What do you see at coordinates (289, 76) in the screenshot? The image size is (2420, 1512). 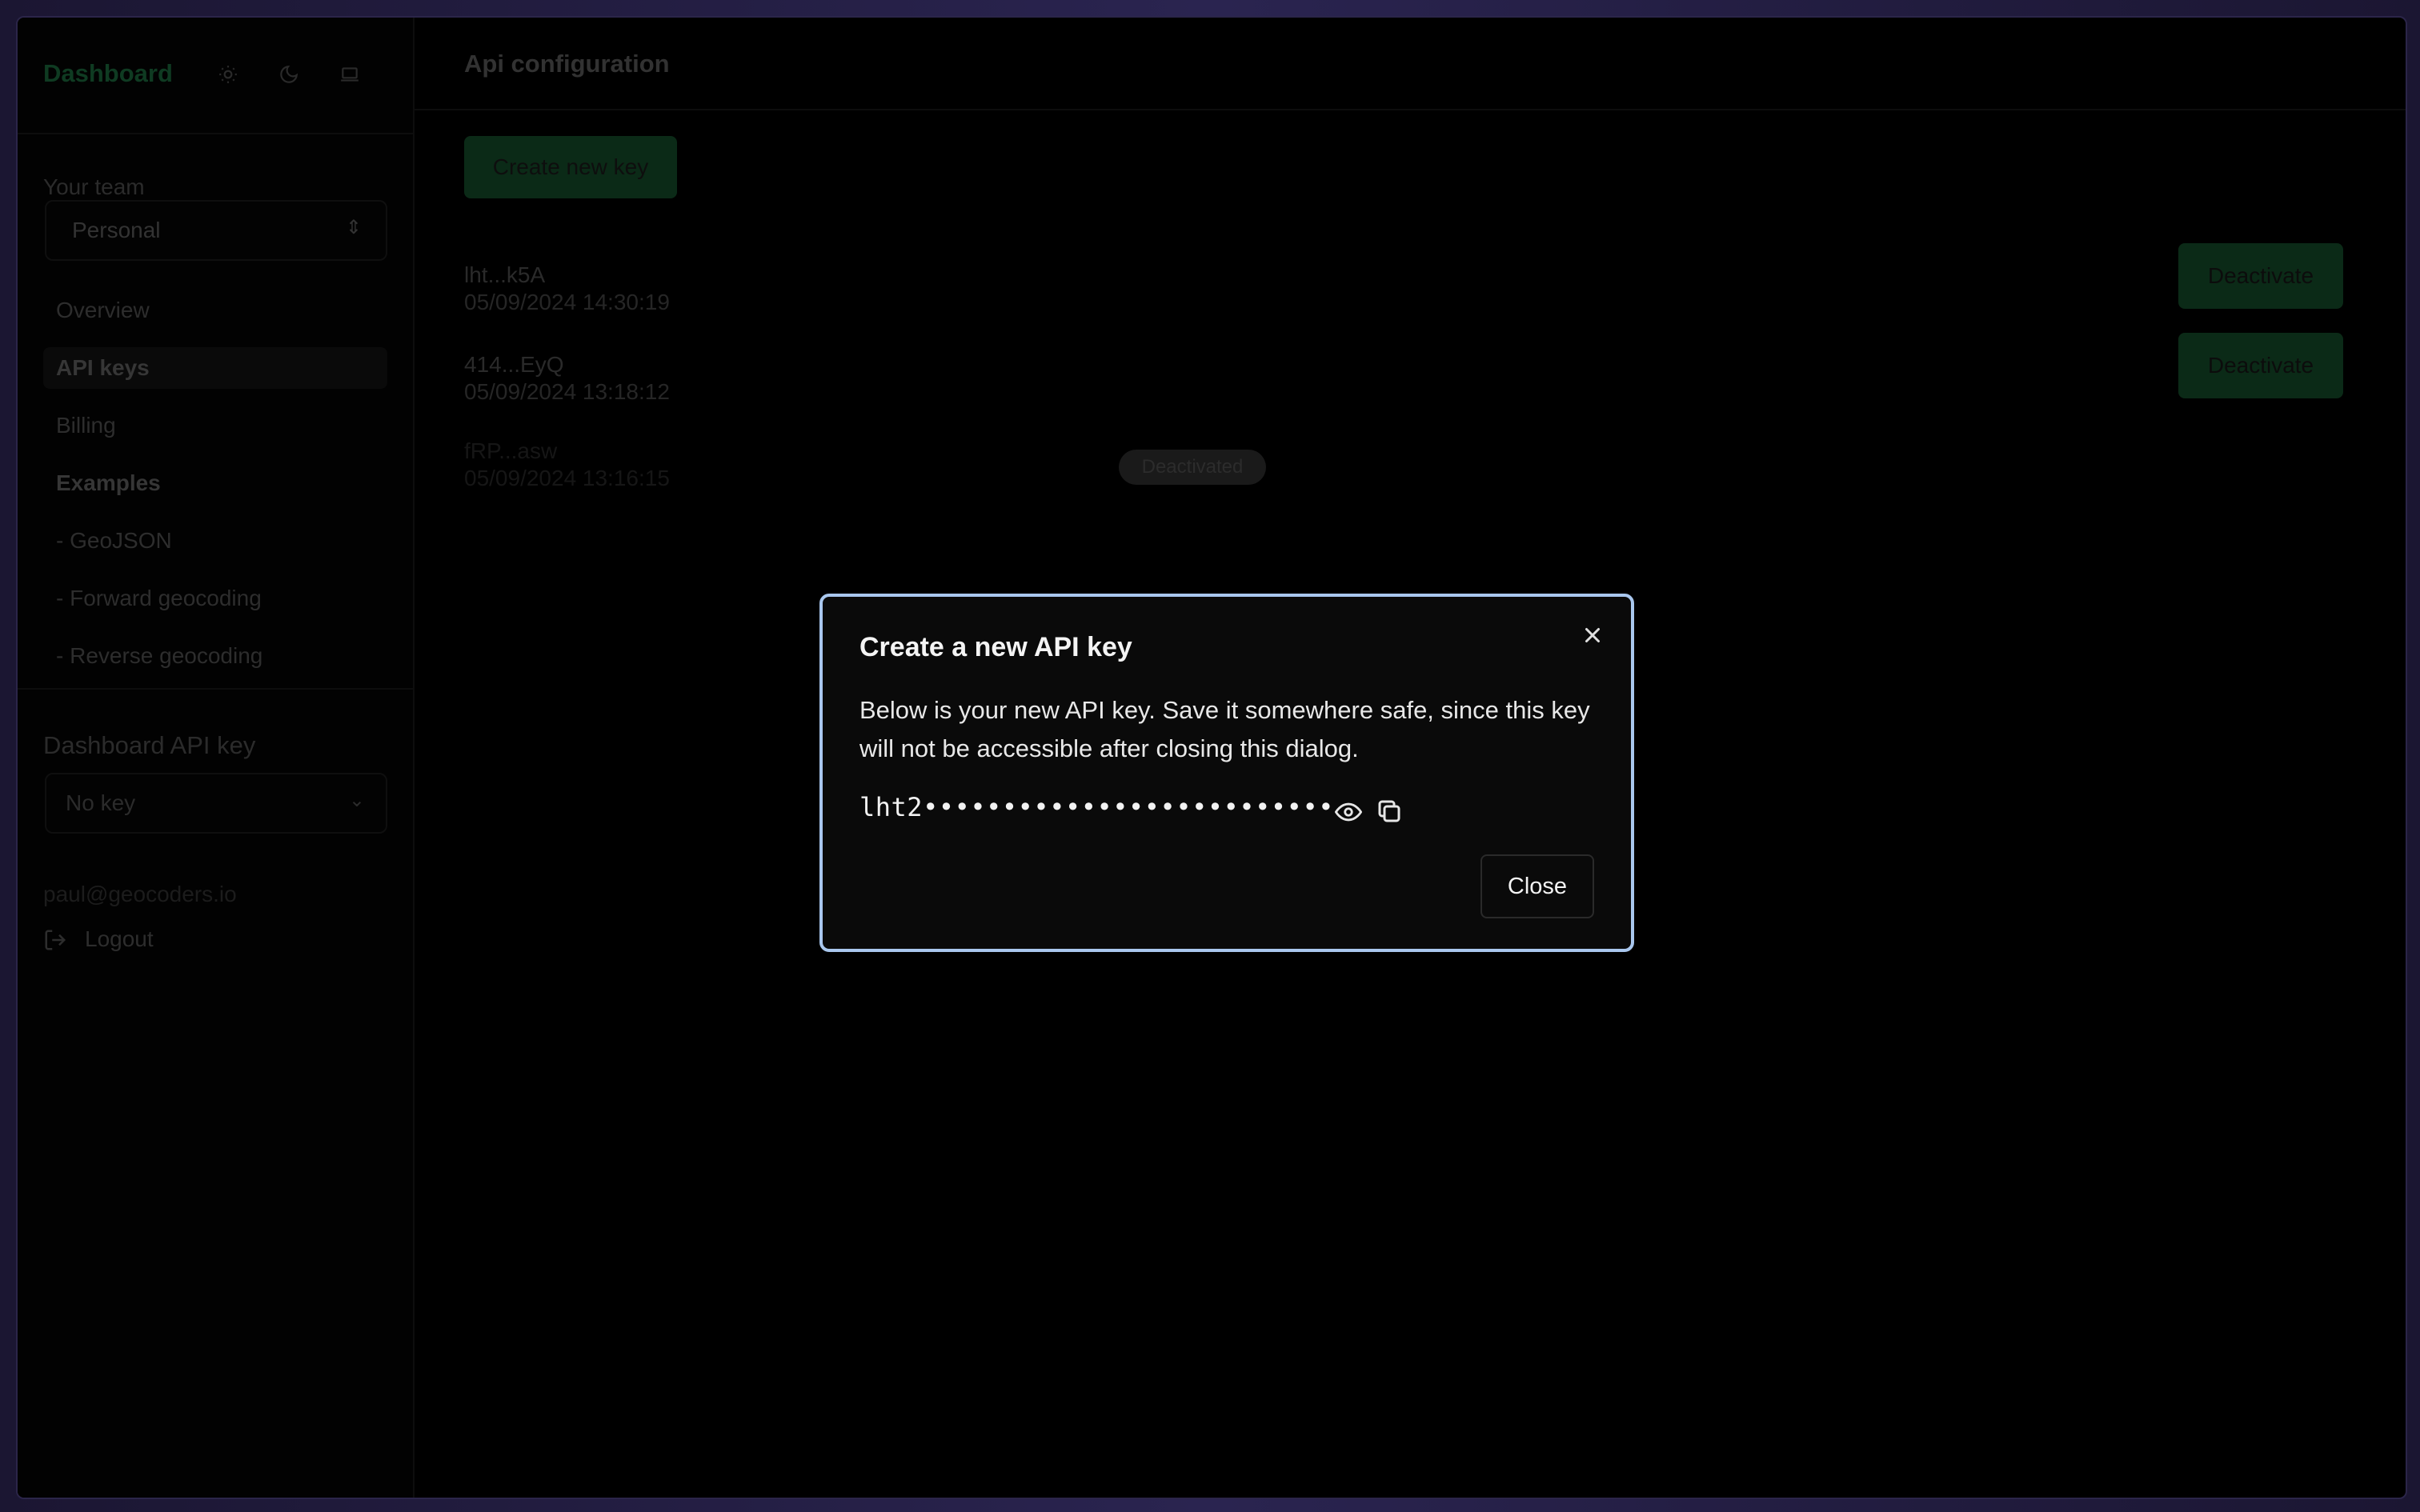 I see `moon-icon` at bounding box center [289, 76].